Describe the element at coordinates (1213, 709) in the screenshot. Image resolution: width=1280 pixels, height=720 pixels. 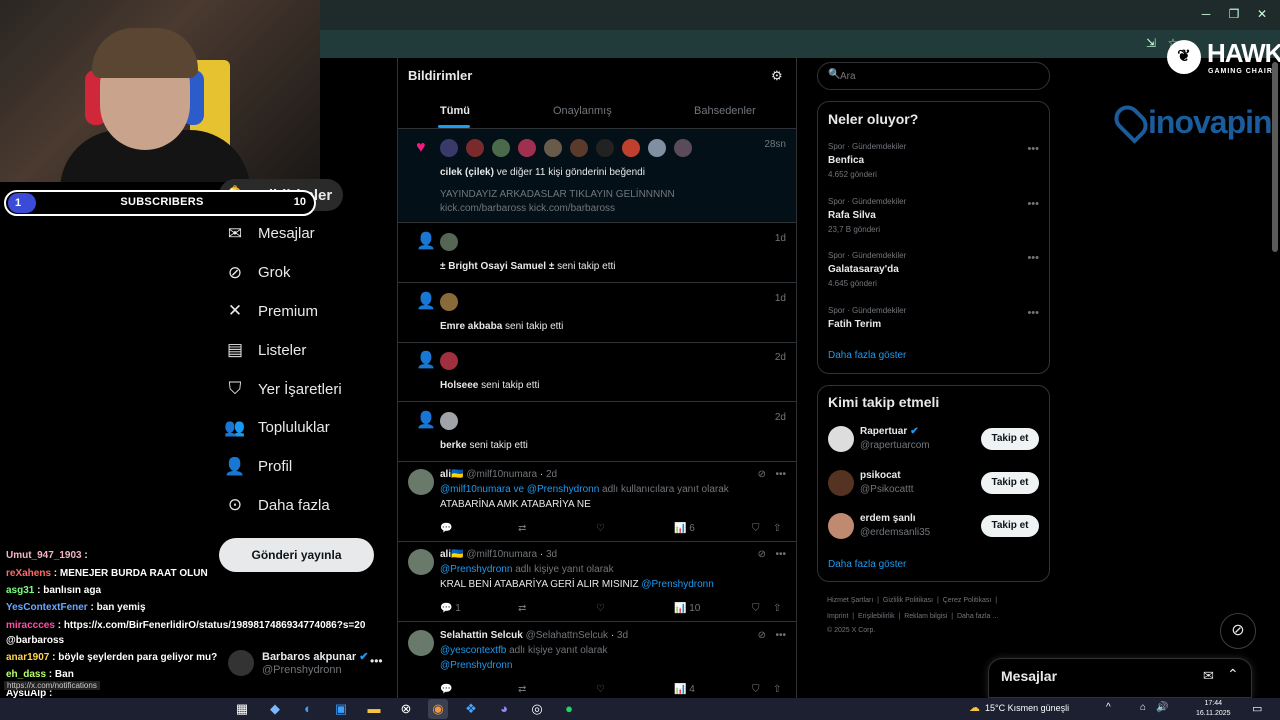
I see `clock: 17:44 16.11.2025` at that location.